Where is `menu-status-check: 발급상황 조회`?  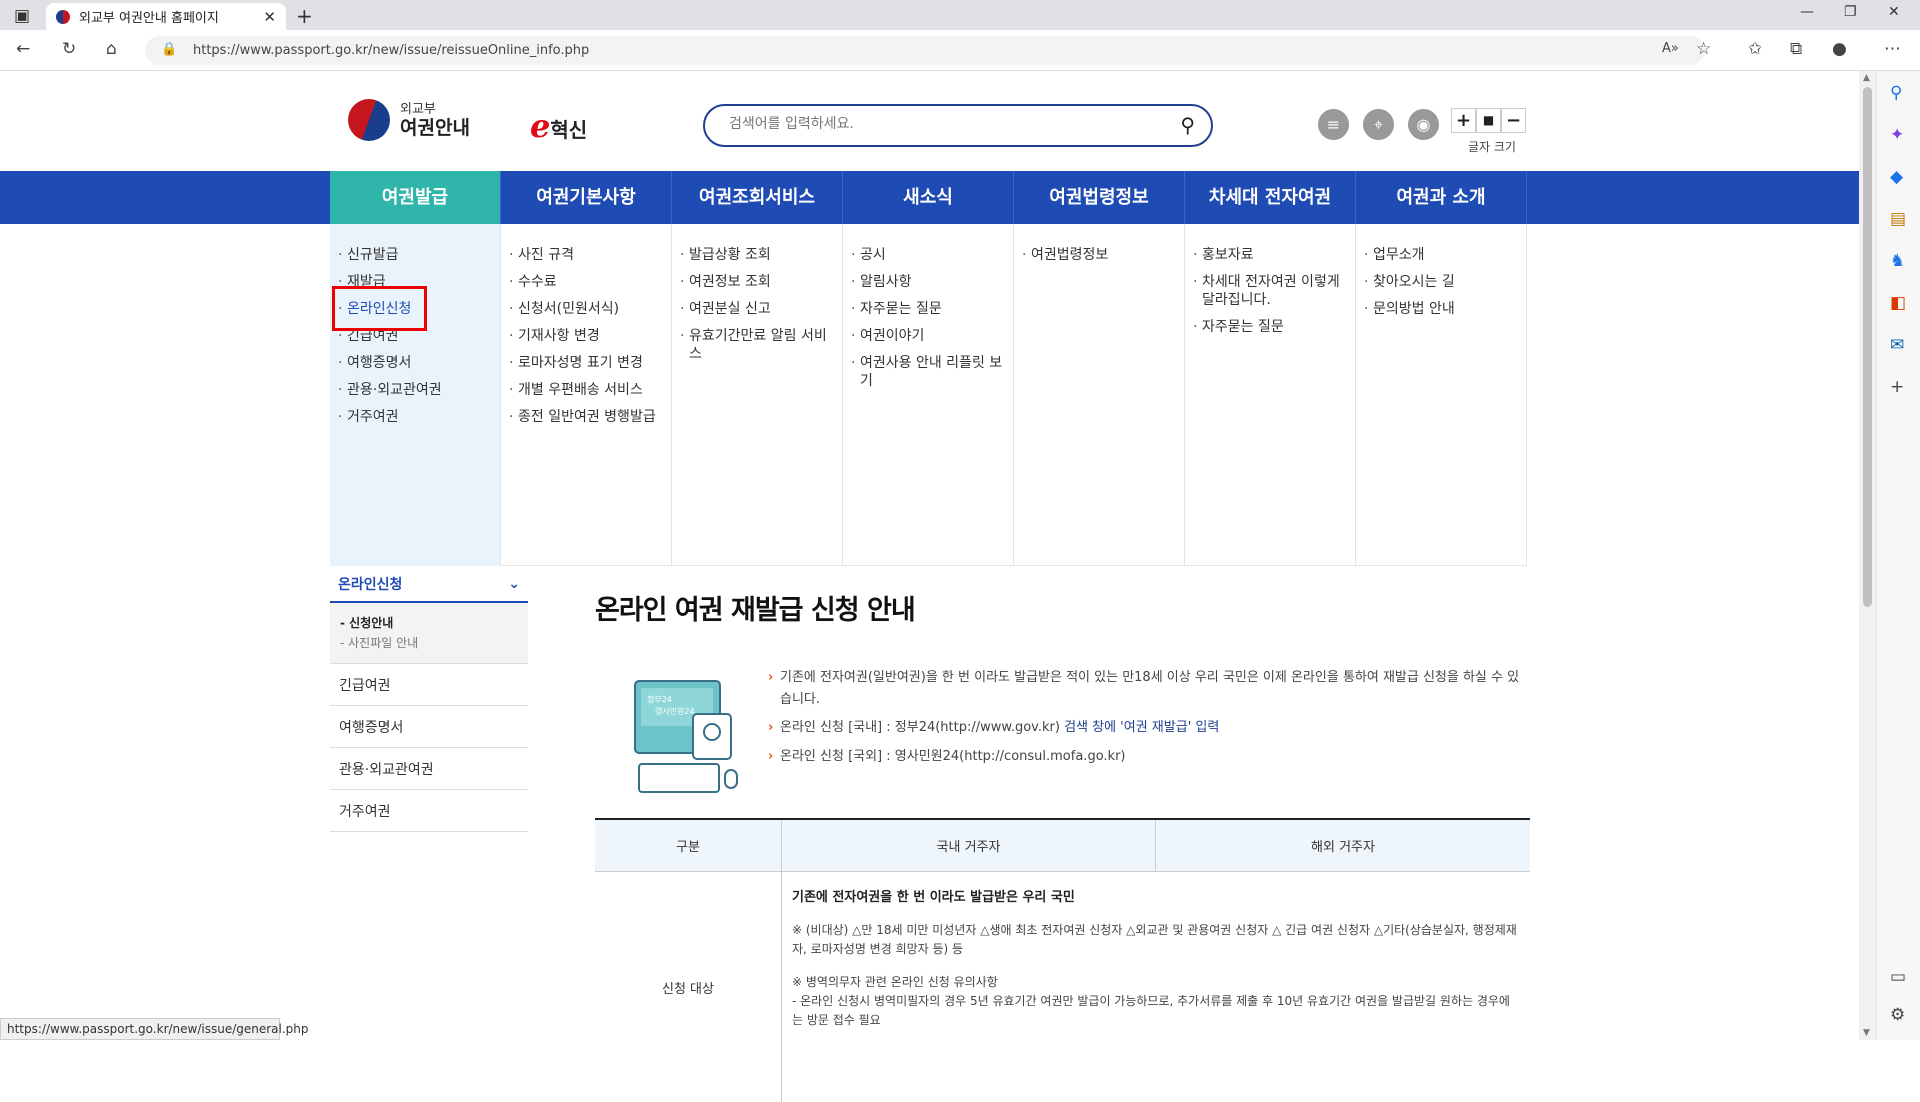 menu-status-check: 발급상황 조회 is located at coordinates (757, 255).